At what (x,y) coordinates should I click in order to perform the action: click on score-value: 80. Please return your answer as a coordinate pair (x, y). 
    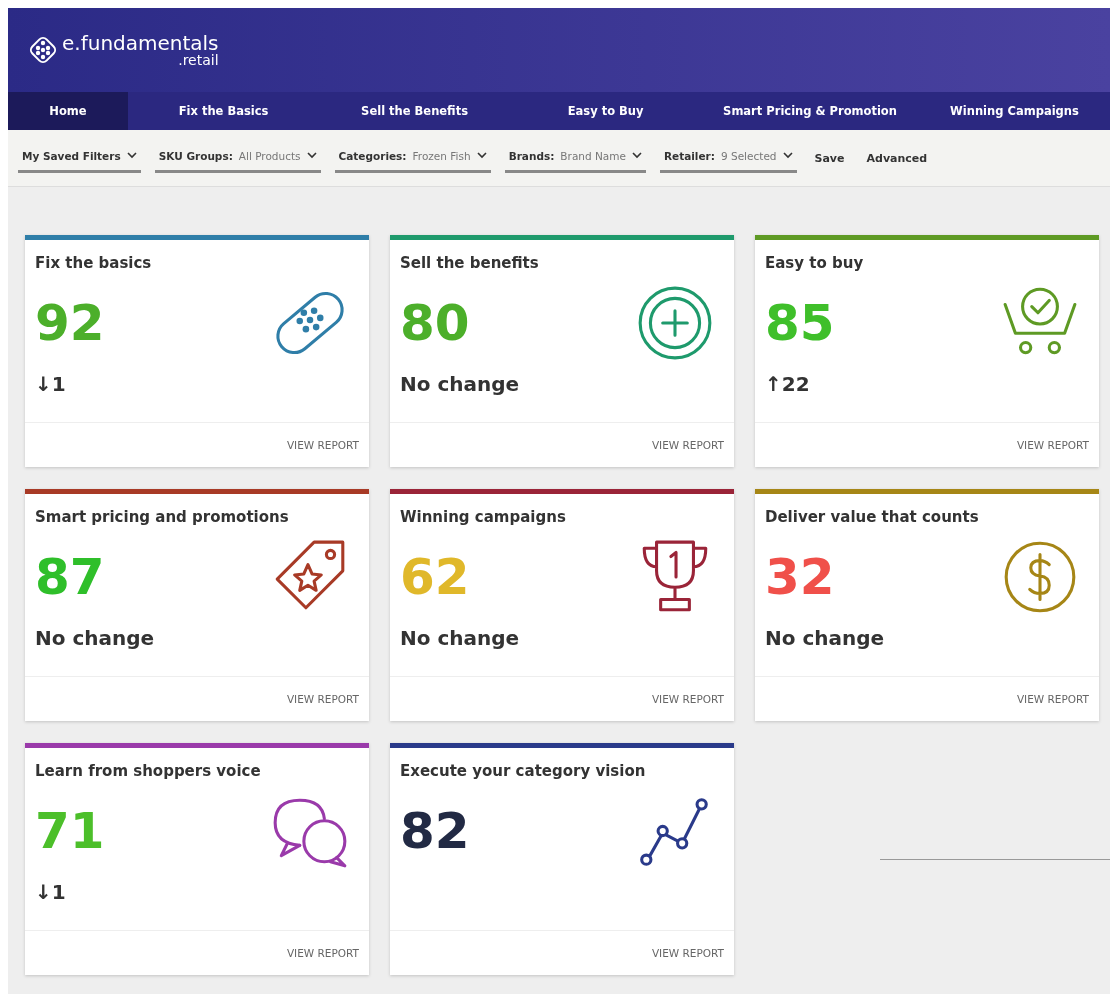
    Looking at the image, I should click on (435, 323).